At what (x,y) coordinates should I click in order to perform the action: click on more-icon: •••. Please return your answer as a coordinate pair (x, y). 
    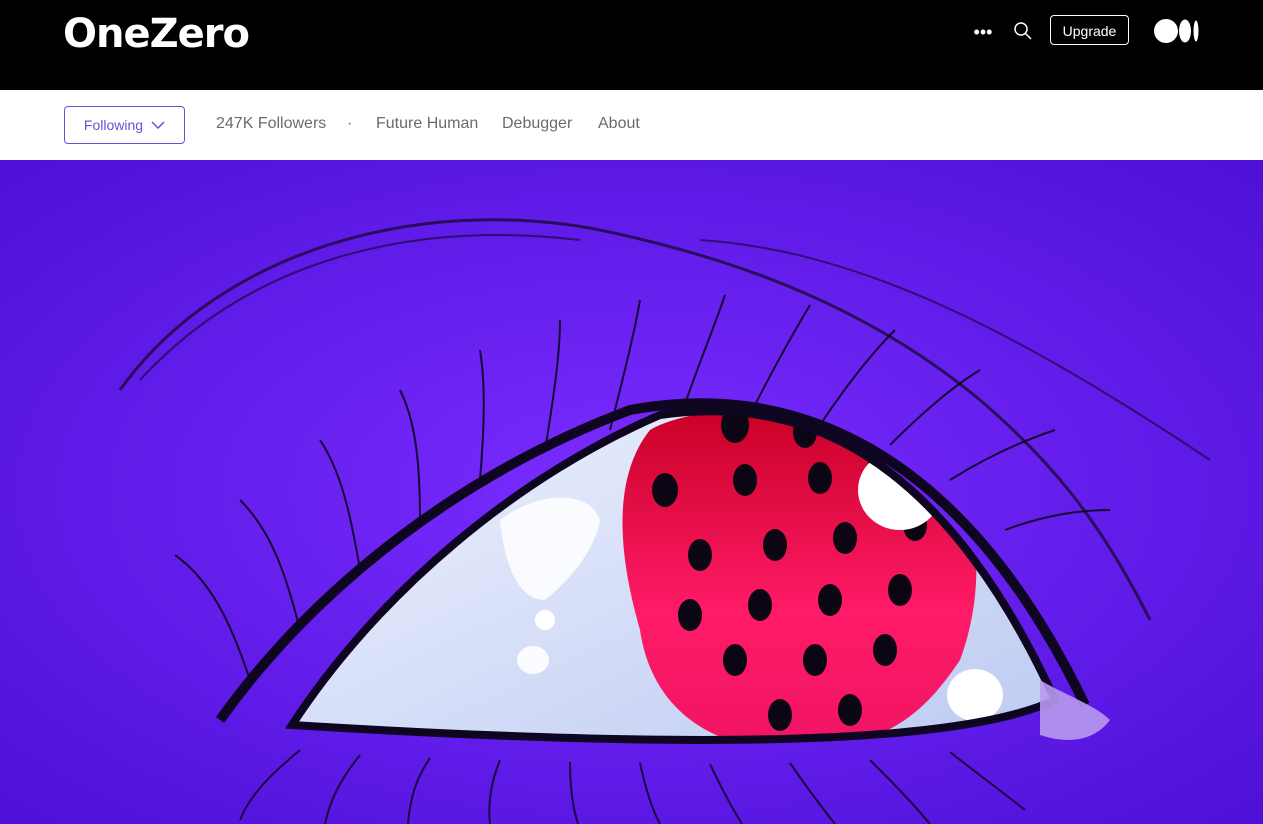
    Looking at the image, I should click on (983, 32).